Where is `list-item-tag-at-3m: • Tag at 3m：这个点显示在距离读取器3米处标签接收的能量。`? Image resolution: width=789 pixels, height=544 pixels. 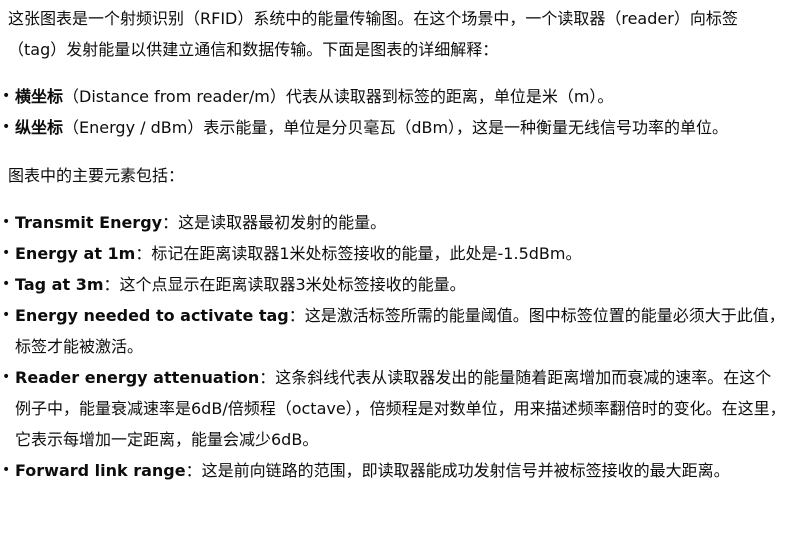 list-item-tag-at-3m: • Tag at 3m：这个点显示在距离读取器3米处标签接收的能量。 is located at coordinates (394, 284).